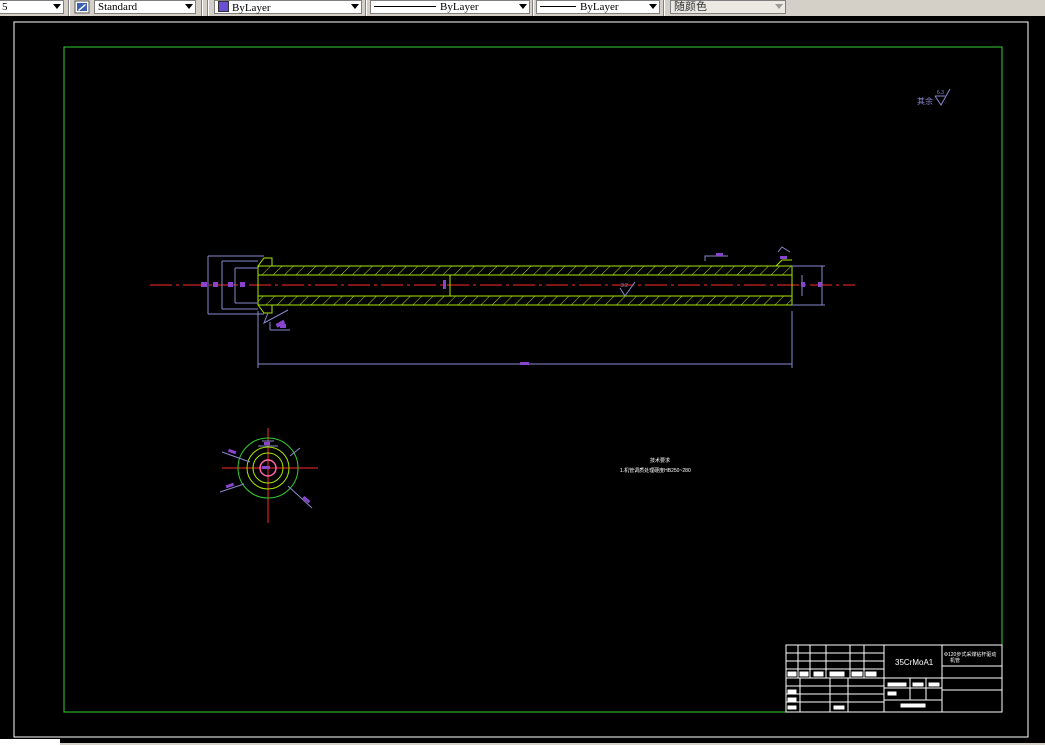 Image resolution: width=1045 pixels, height=745 pixels. What do you see at coordinates (655, 470) in the screenshot?
I see `tech-req-line1: 1.机管调质处理硬度HB250~280` at bounding box center [655, 470].